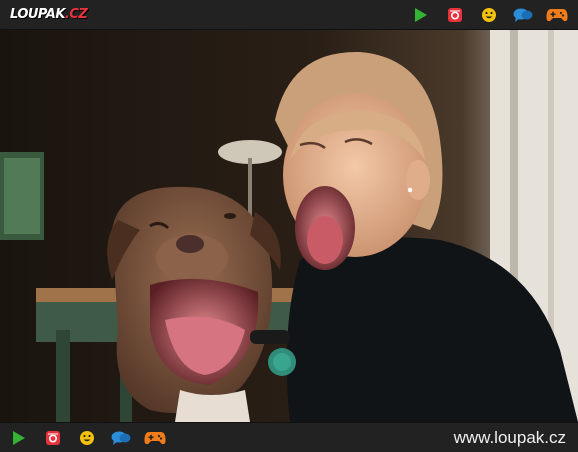 Image resolution: width=578 pixels, height=452 pixels. I want to click on top-nav-icons, so click(489, 15).